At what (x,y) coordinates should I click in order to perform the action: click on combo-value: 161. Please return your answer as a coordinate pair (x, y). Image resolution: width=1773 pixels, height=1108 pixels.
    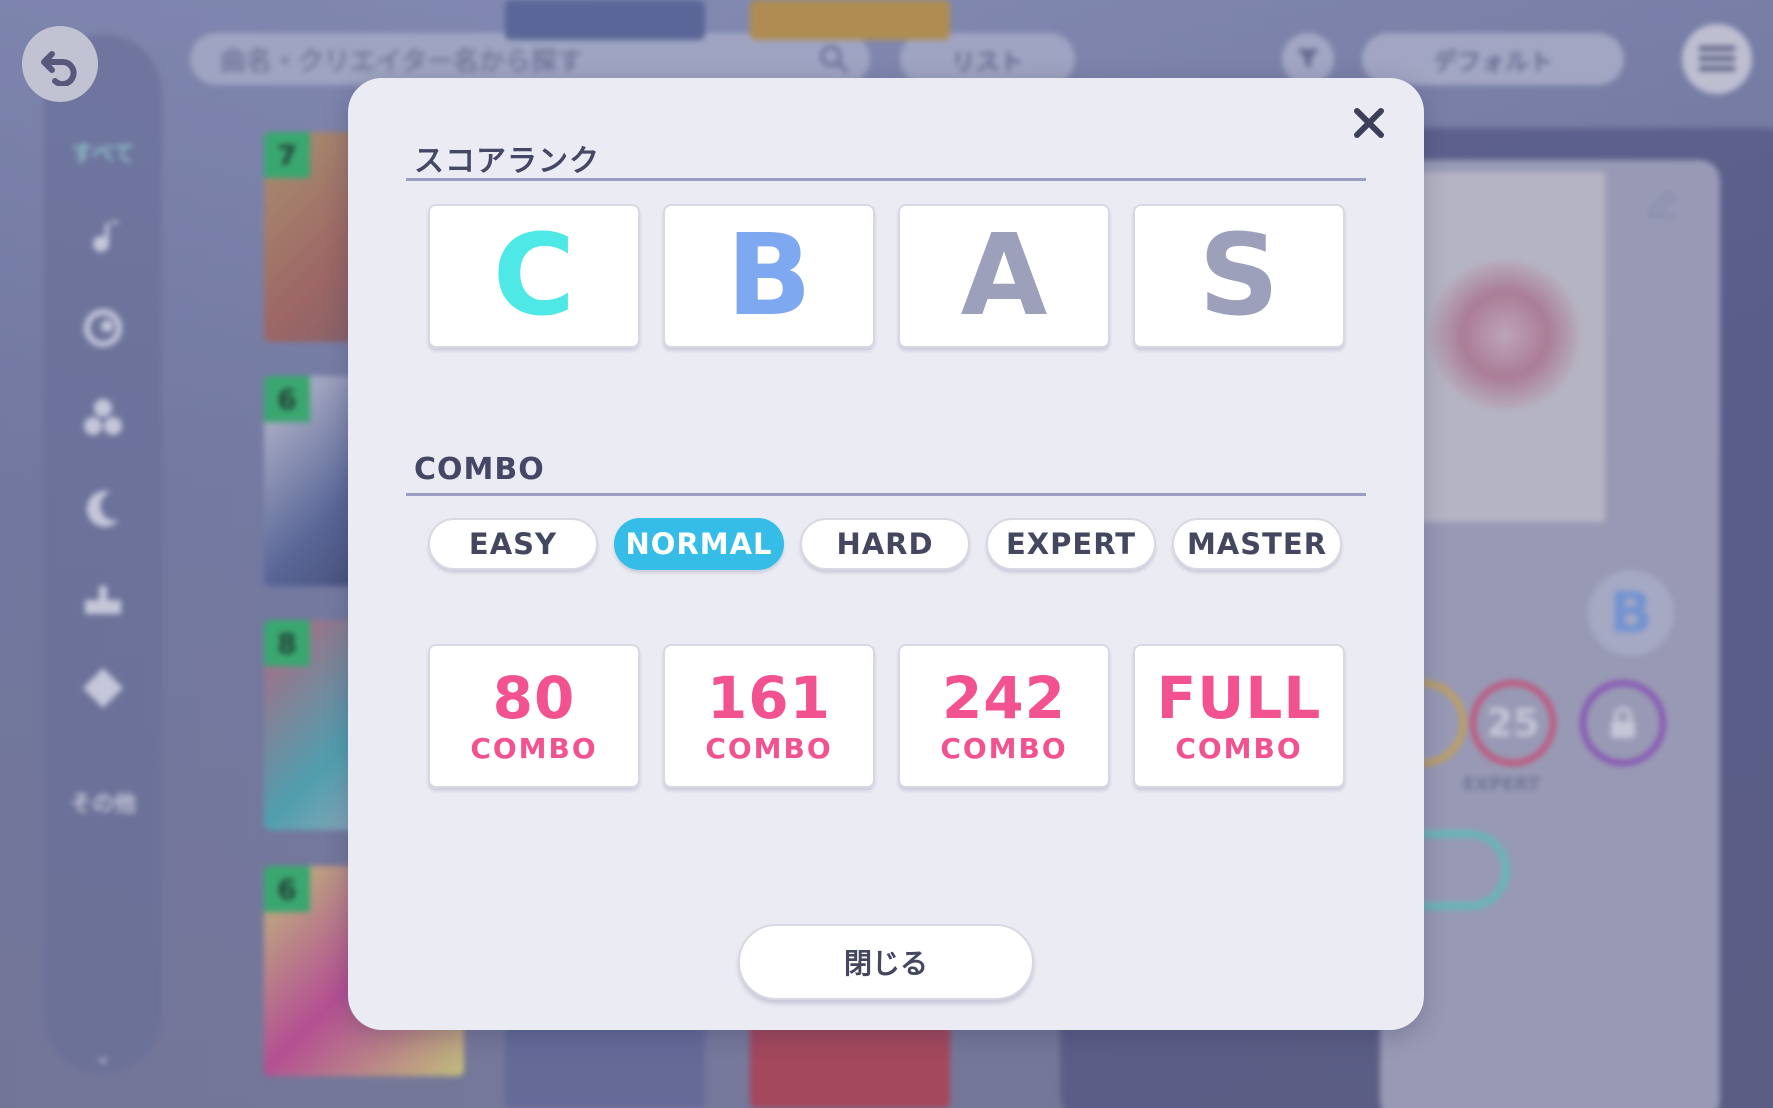
    Looking at the image, I should click on (769, 697).